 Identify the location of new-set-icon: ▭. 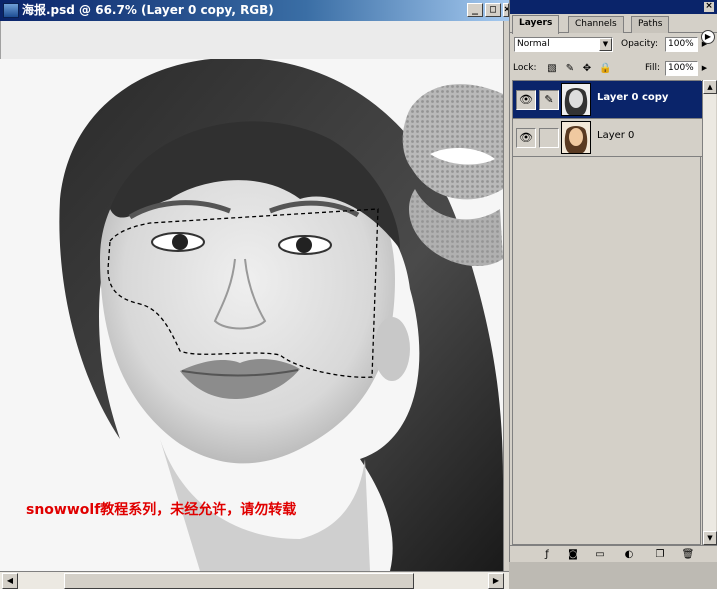
(600, 554).